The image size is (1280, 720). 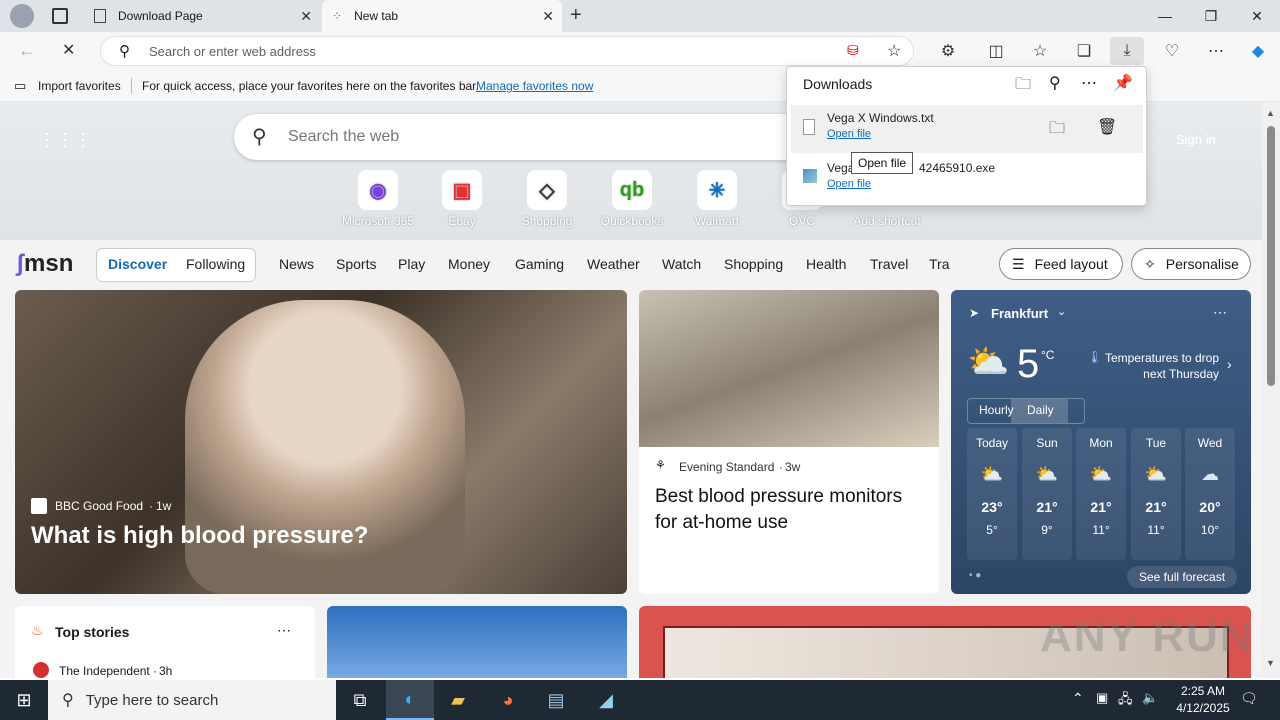 I want to click on clock-date: 4/12/2025, so click(x=1203, y=708).